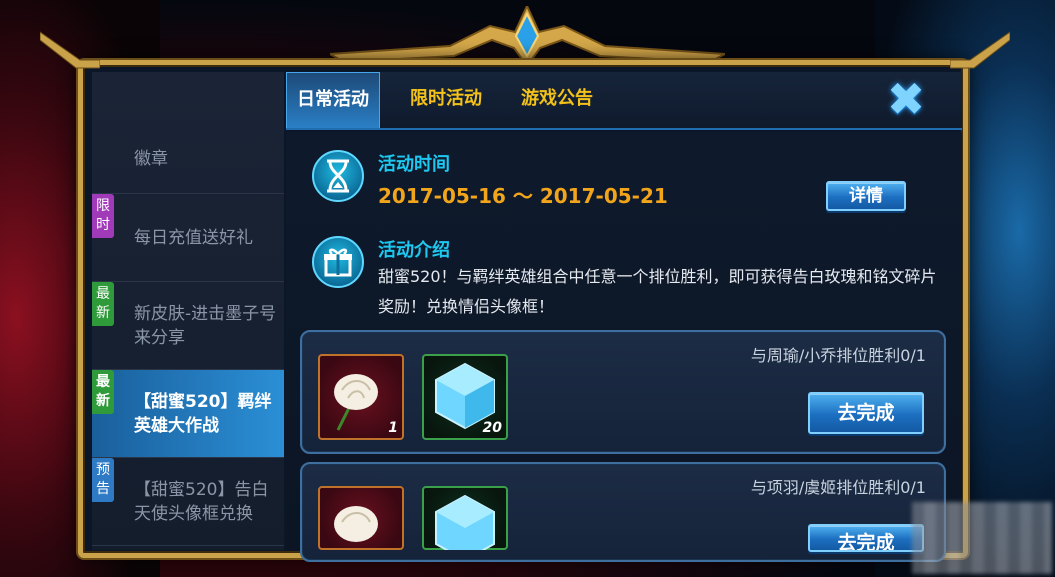 This screenshot has height=577, width=1055. What do you see at coordinates (205, 325) in the screenshot?
I see `sidebar-item-label: 新皮肤-进击墨子号来分享` at bounding box center [205, 325].